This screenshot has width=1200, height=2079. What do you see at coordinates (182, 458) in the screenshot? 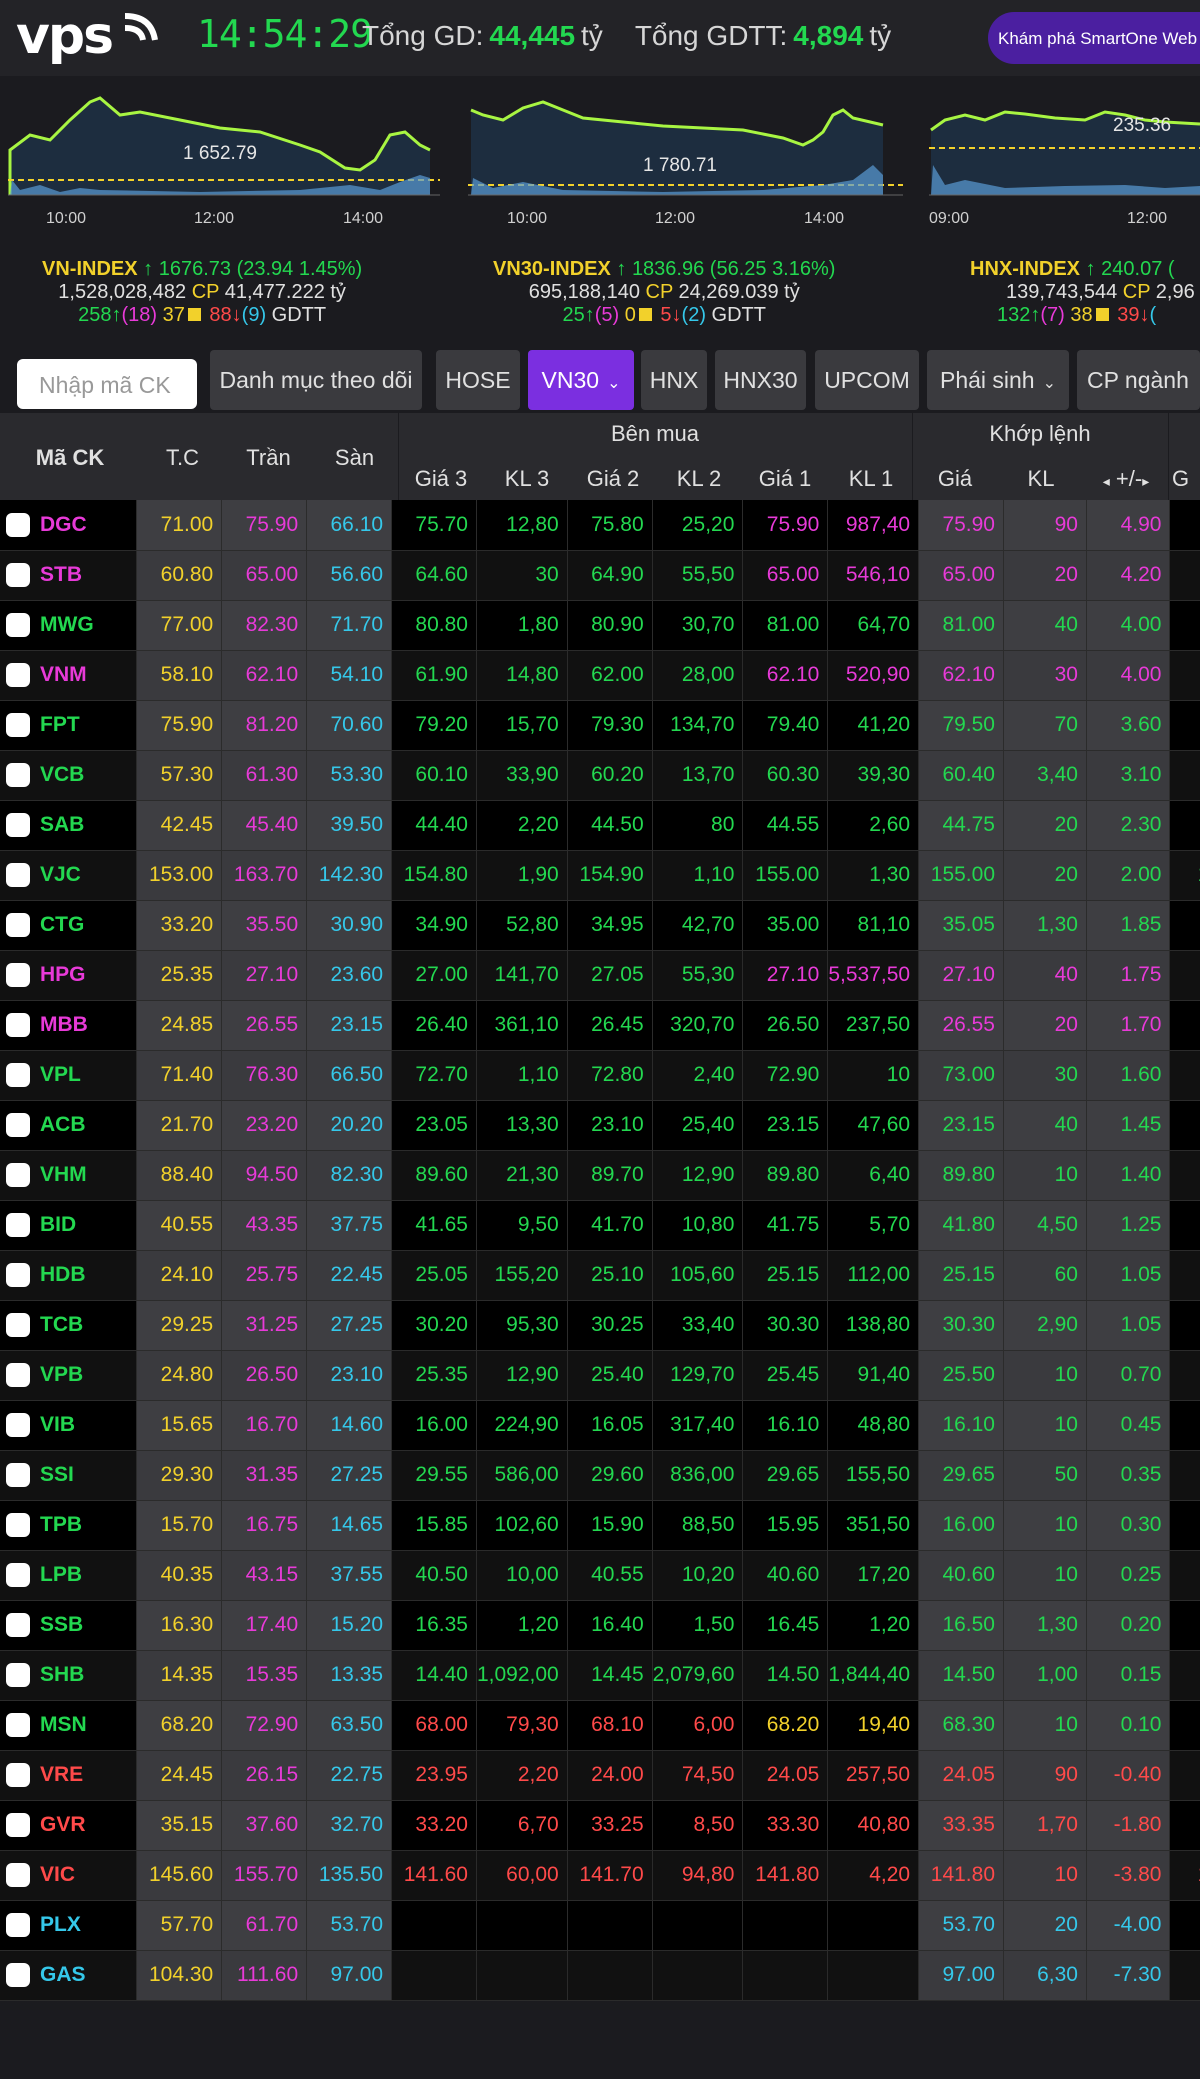
I see `col-ref: T.C` at bounding box center [182, 458].